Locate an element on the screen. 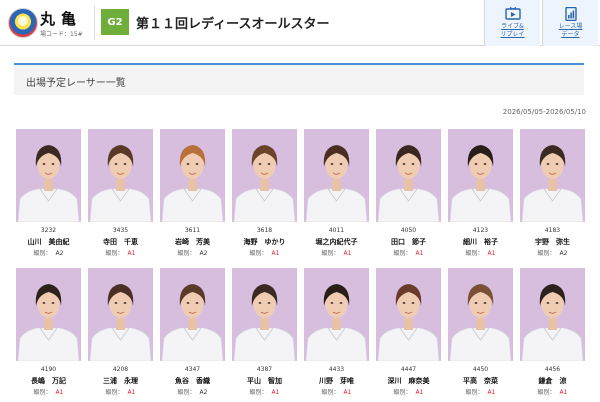  racer-card: 4387 平山 智加級別： A1 is located at coordinates (264, 333).